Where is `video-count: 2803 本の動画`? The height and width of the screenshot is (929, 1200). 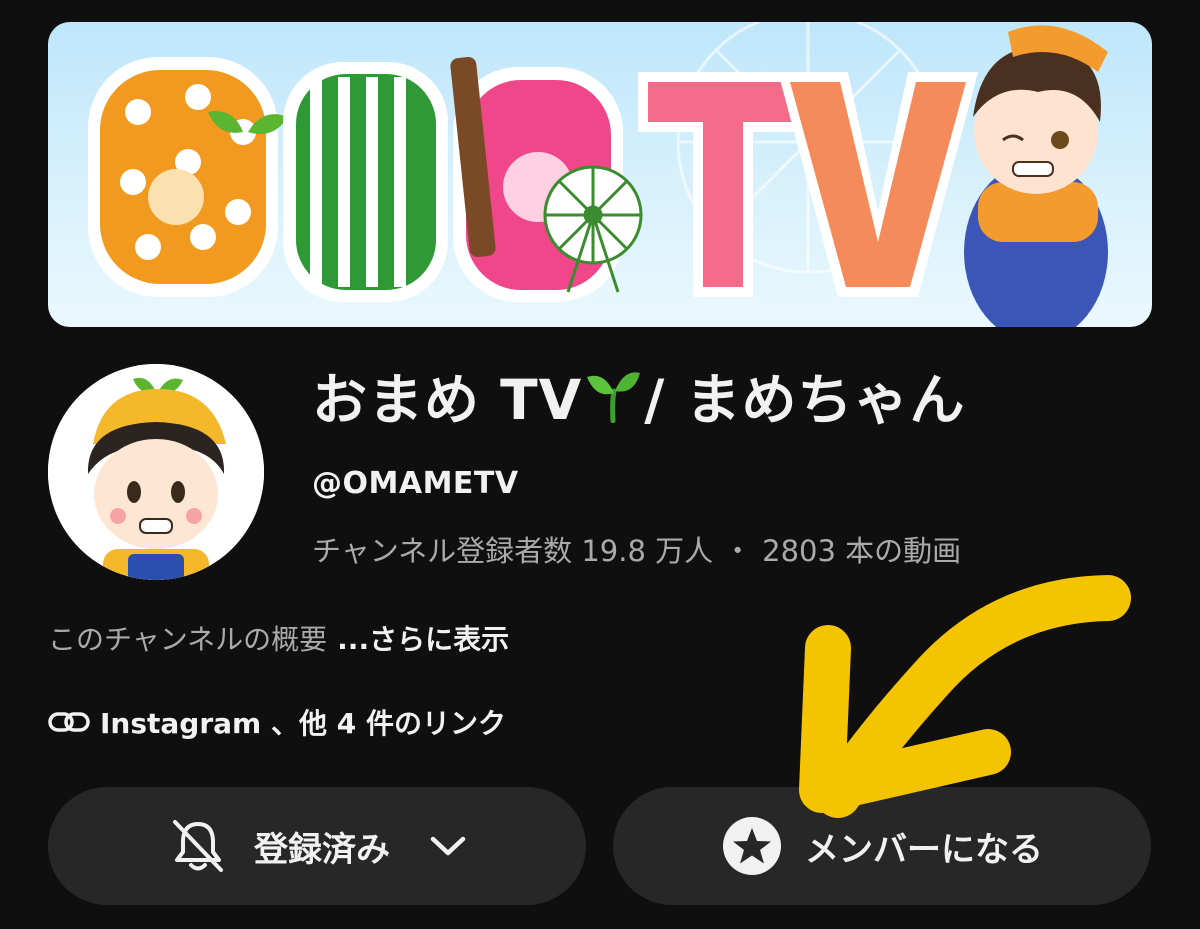
video-count: 2803 本の動画 is located at coordinates (862, 551).